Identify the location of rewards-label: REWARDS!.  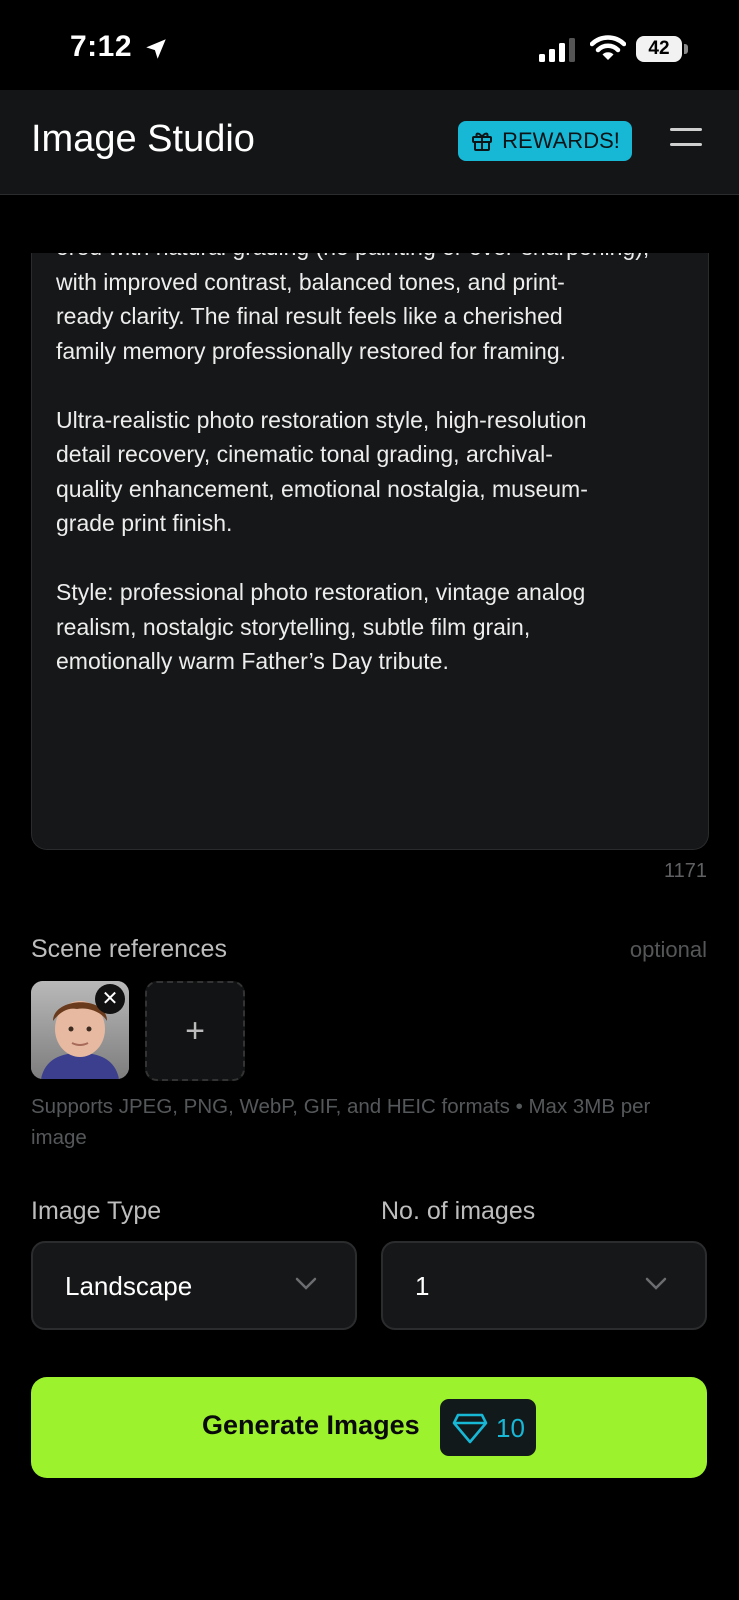
(561, 140).